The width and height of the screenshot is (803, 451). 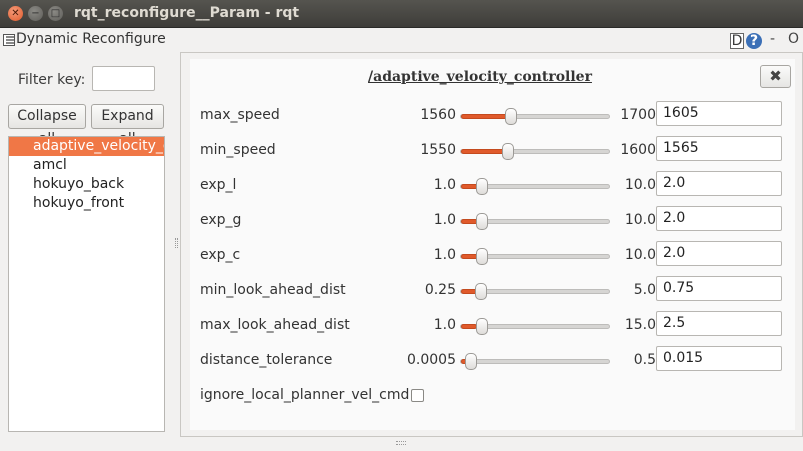 What do you see at coordinates (737, 41) in the screenshot?
I see `dock-icon: D` at bounding box center [737, 41].